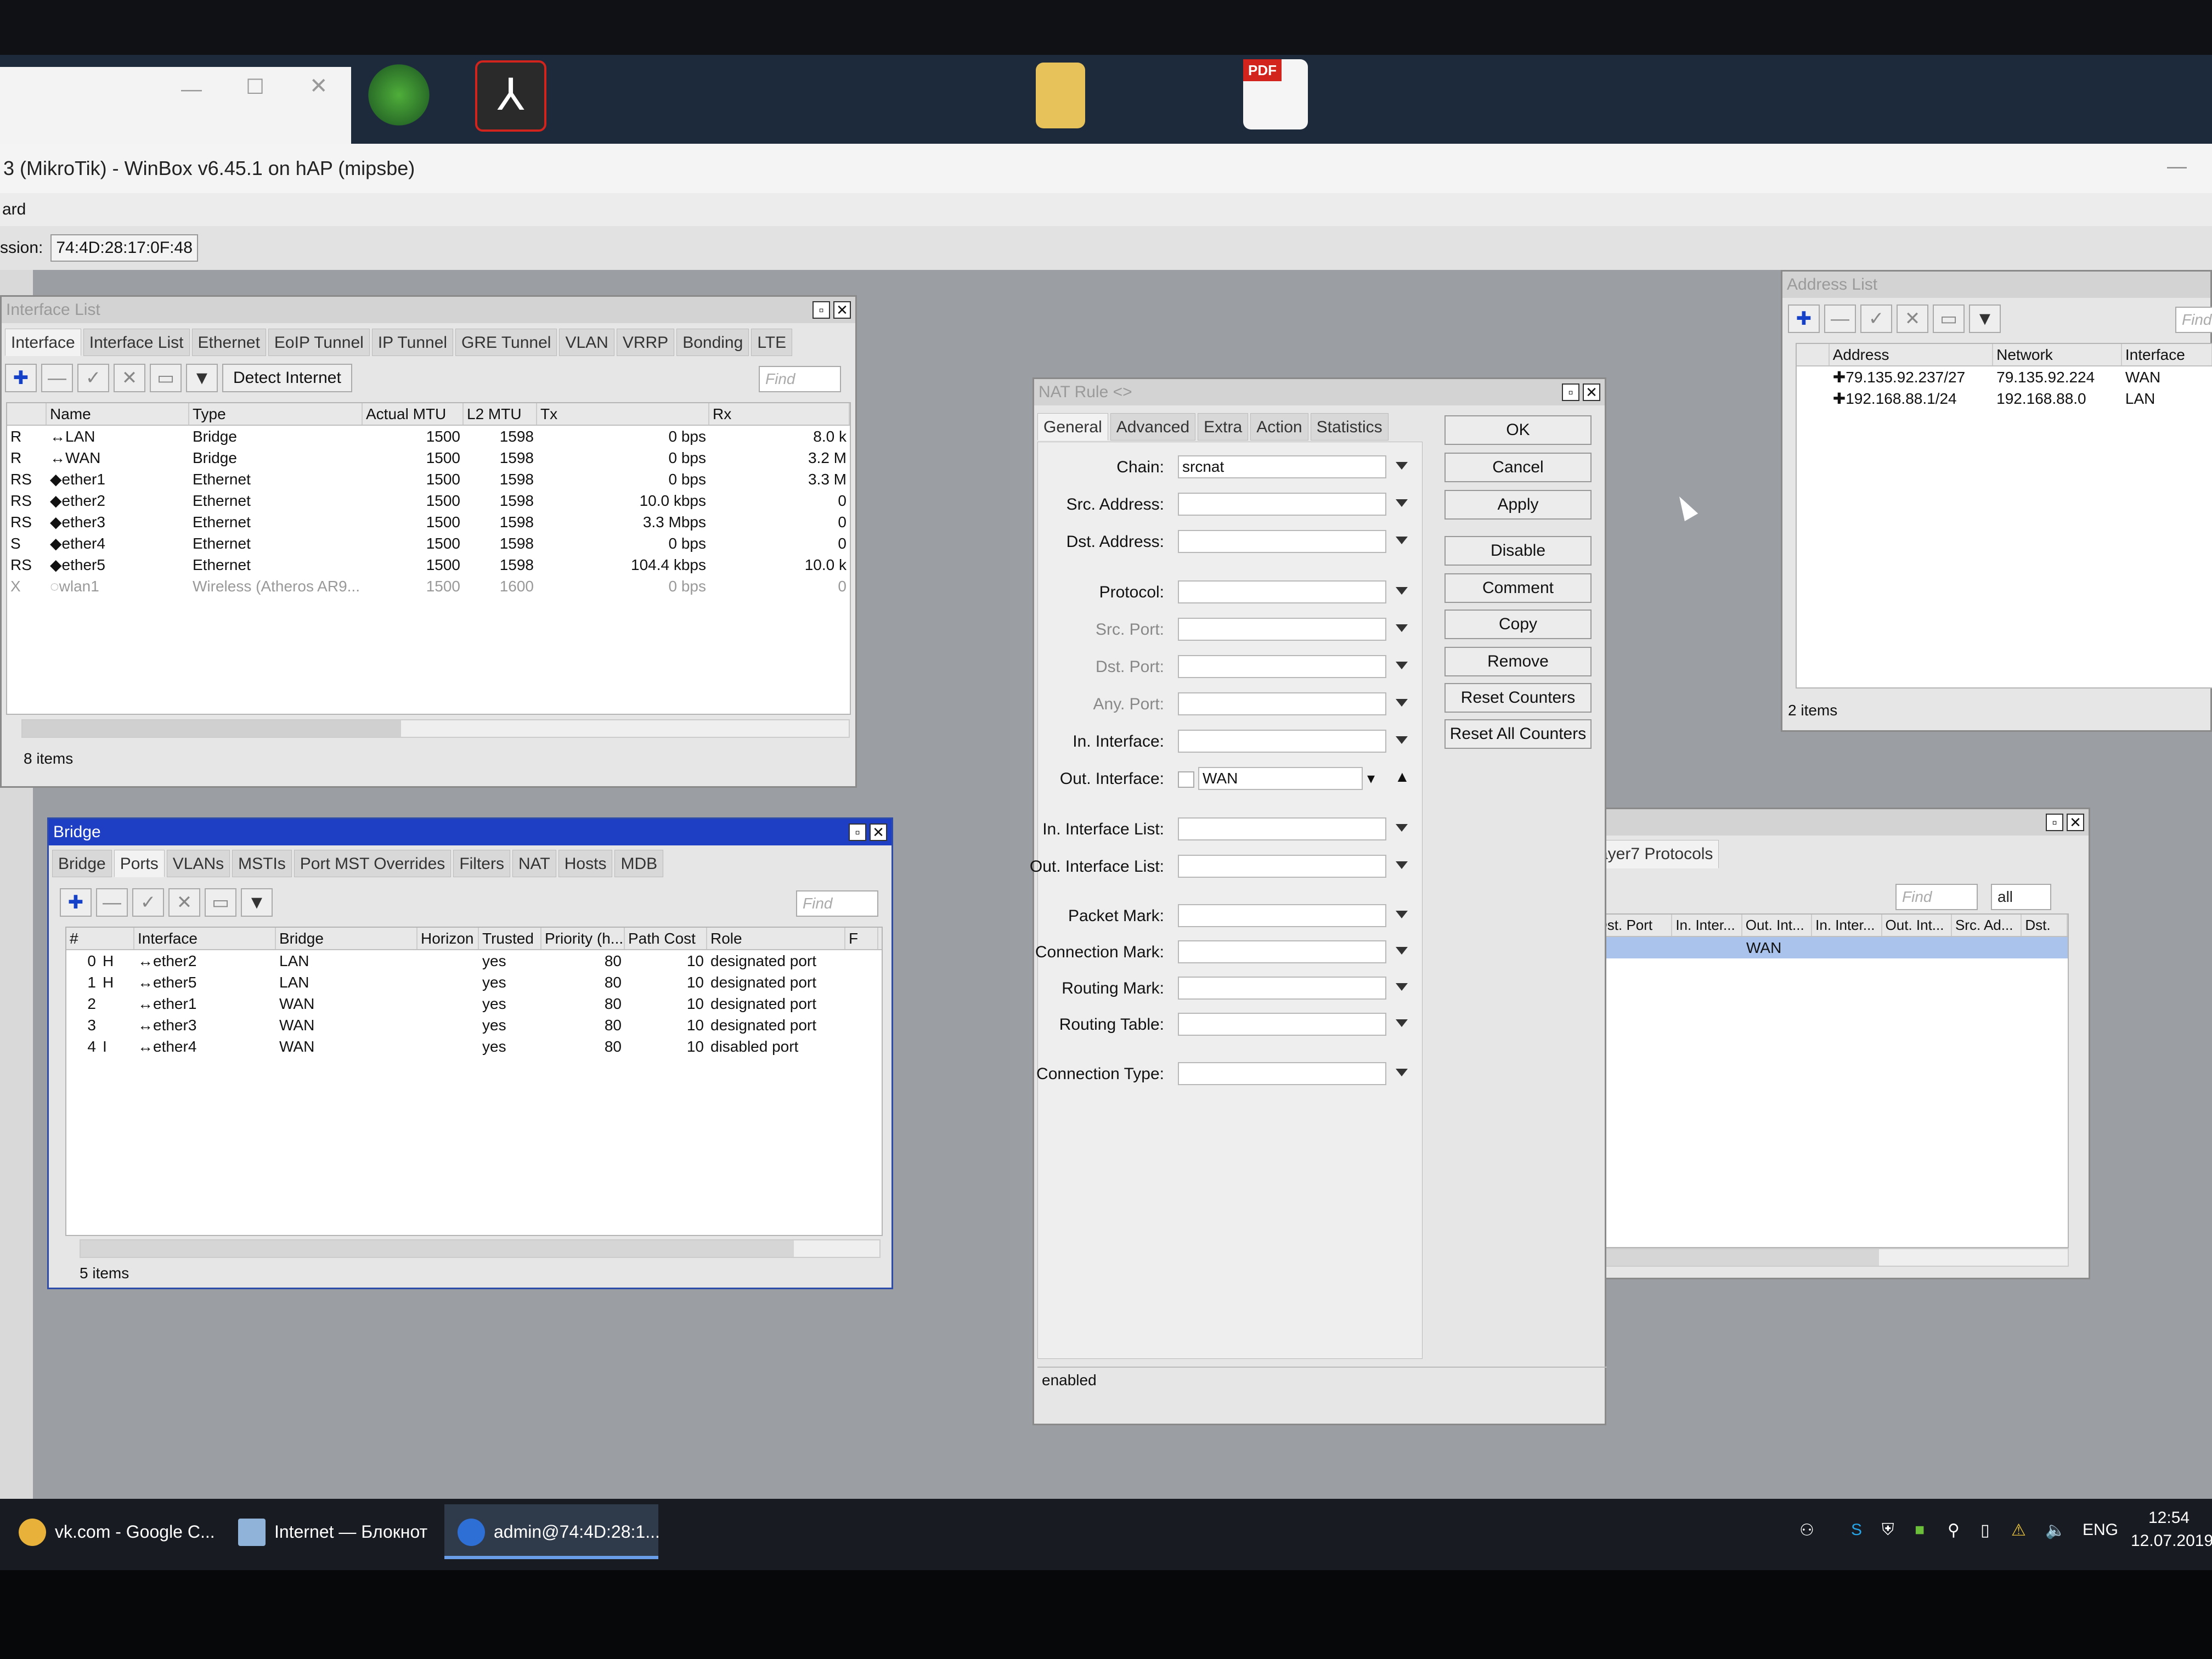 The image size is (2212, 1659). I want to click on col-role: Role, so click(776, 938).